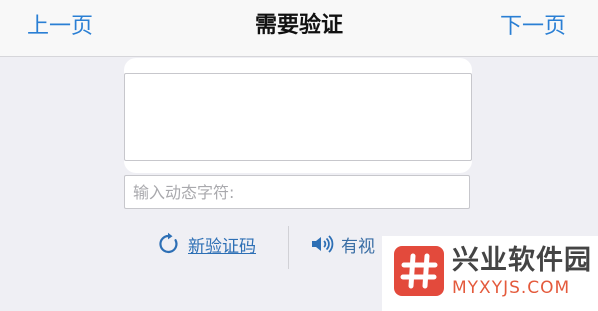 The image size is (598, 311). I want to click on new-captcha-label: 新验证码, so click(222, 246).